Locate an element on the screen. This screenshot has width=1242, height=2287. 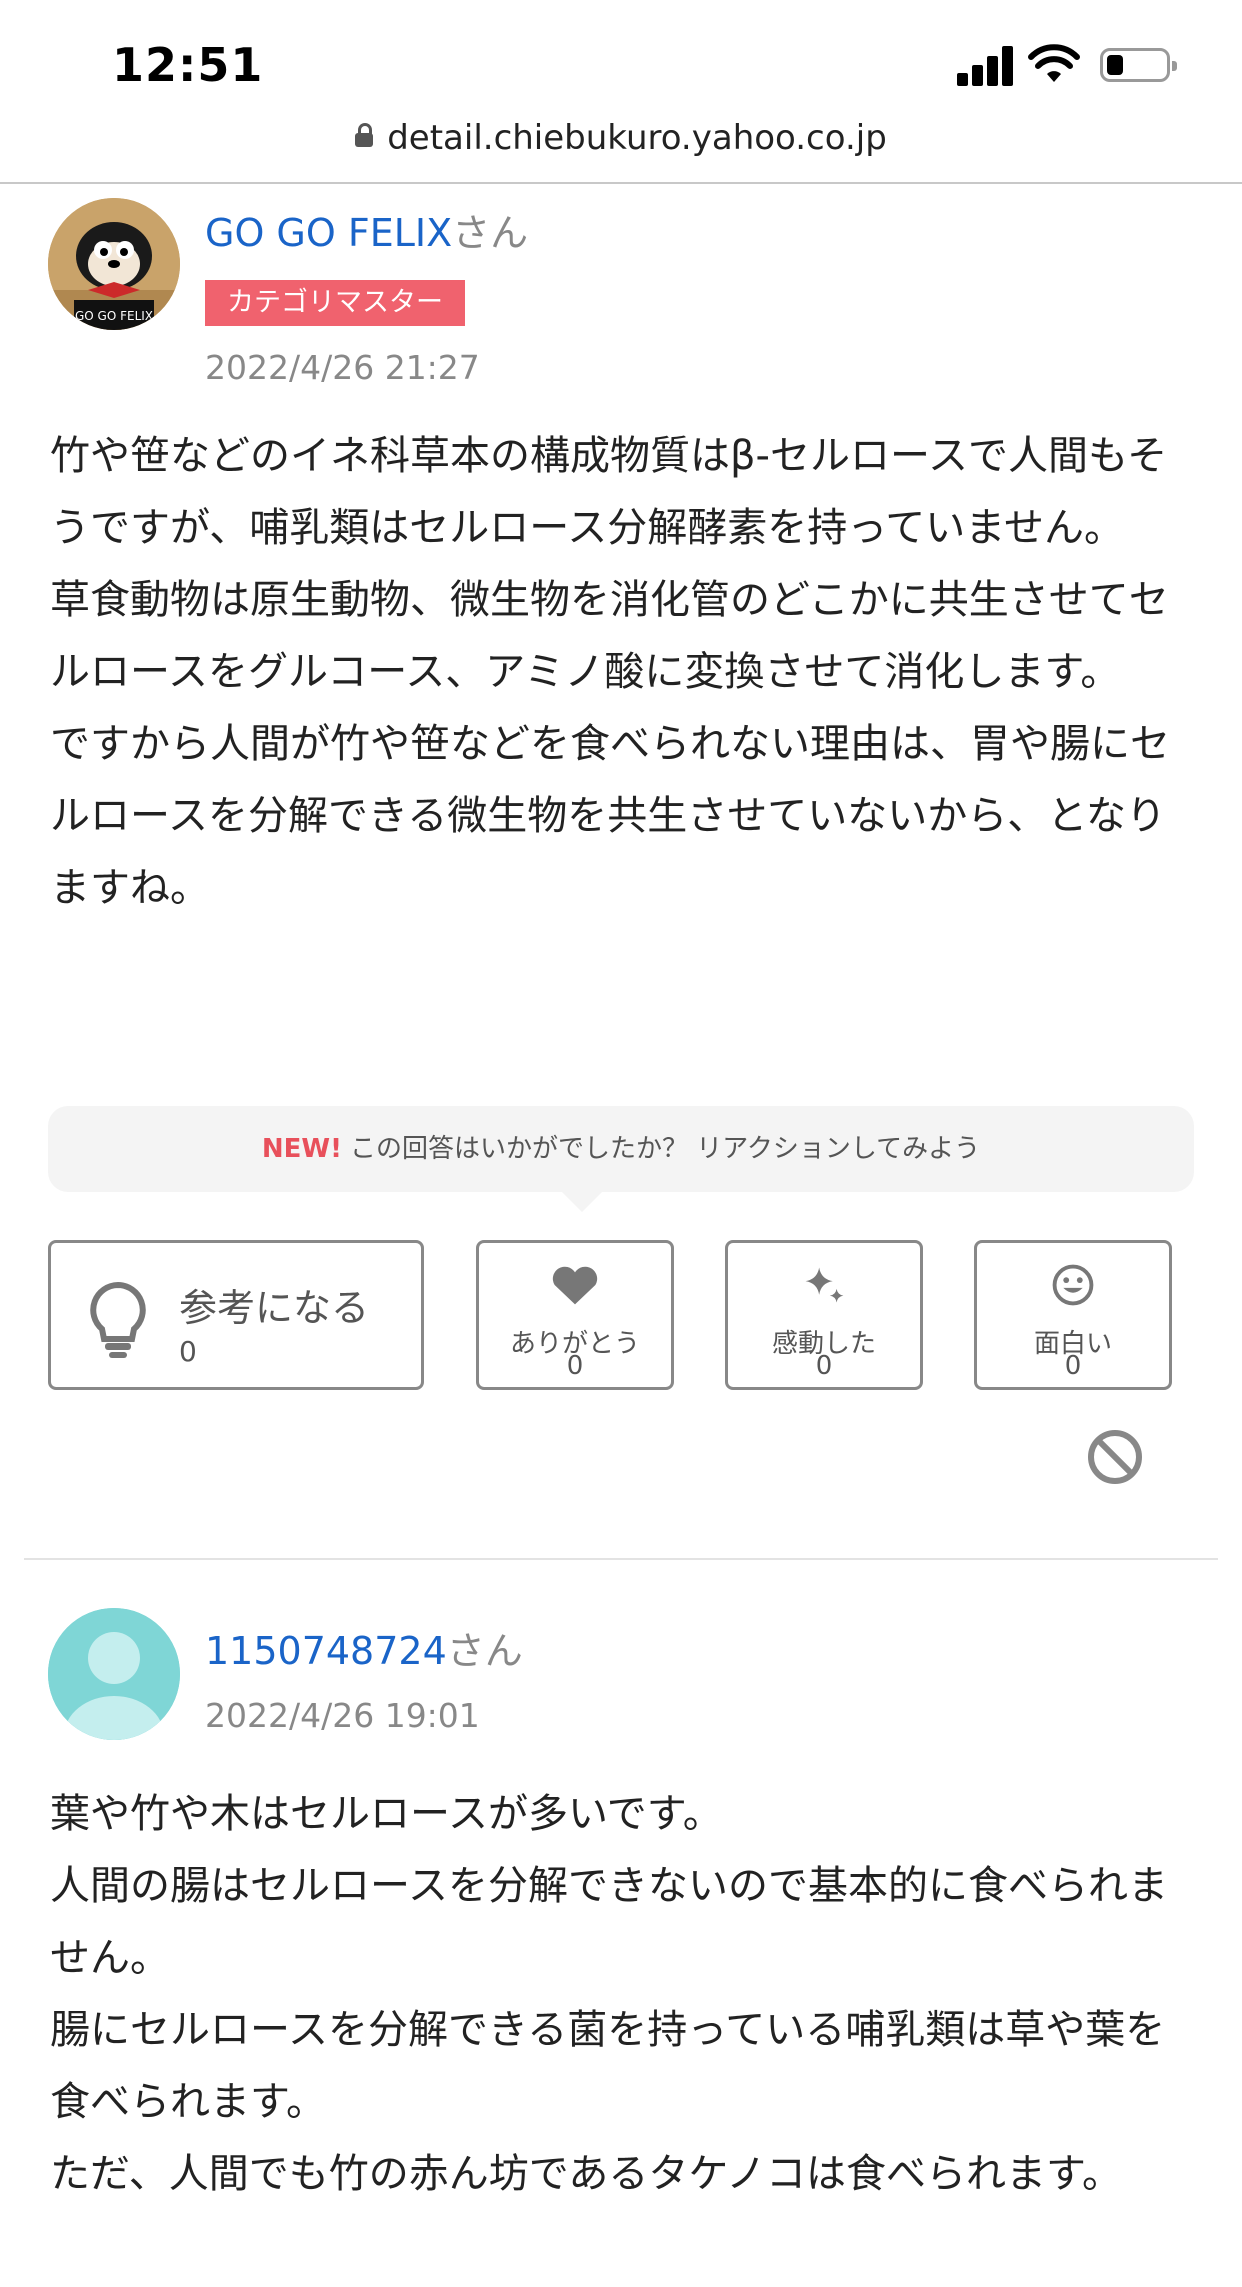
avatar is located at coordinates (114, 1674).